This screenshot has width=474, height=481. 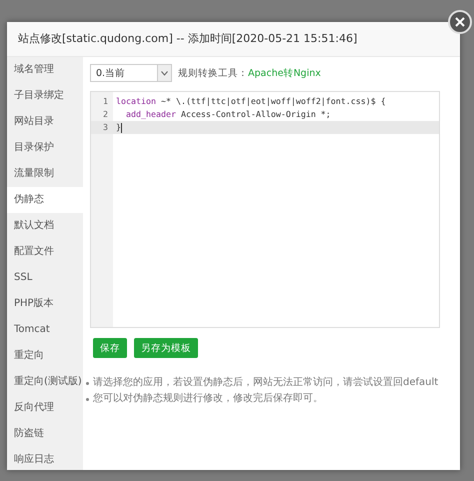 What do you see at coordinates (131, 73) in the screenshot?
I see `template-select: 0.当前` at bounding box center [131, 73].